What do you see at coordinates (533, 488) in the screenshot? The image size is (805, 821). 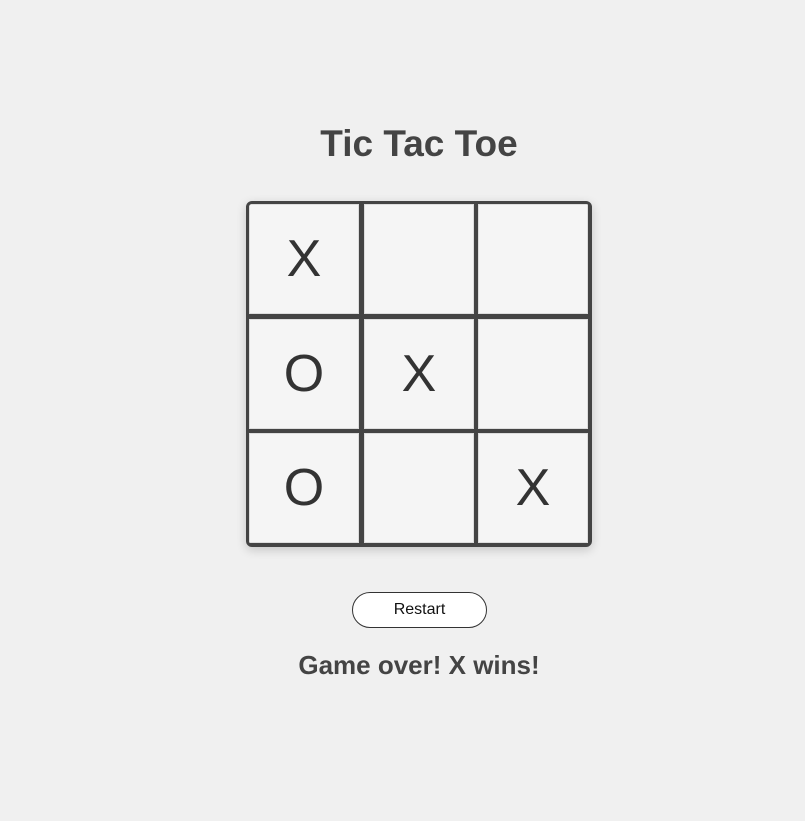 I see `board-cell-9: X` at bounding box center [533, 488].